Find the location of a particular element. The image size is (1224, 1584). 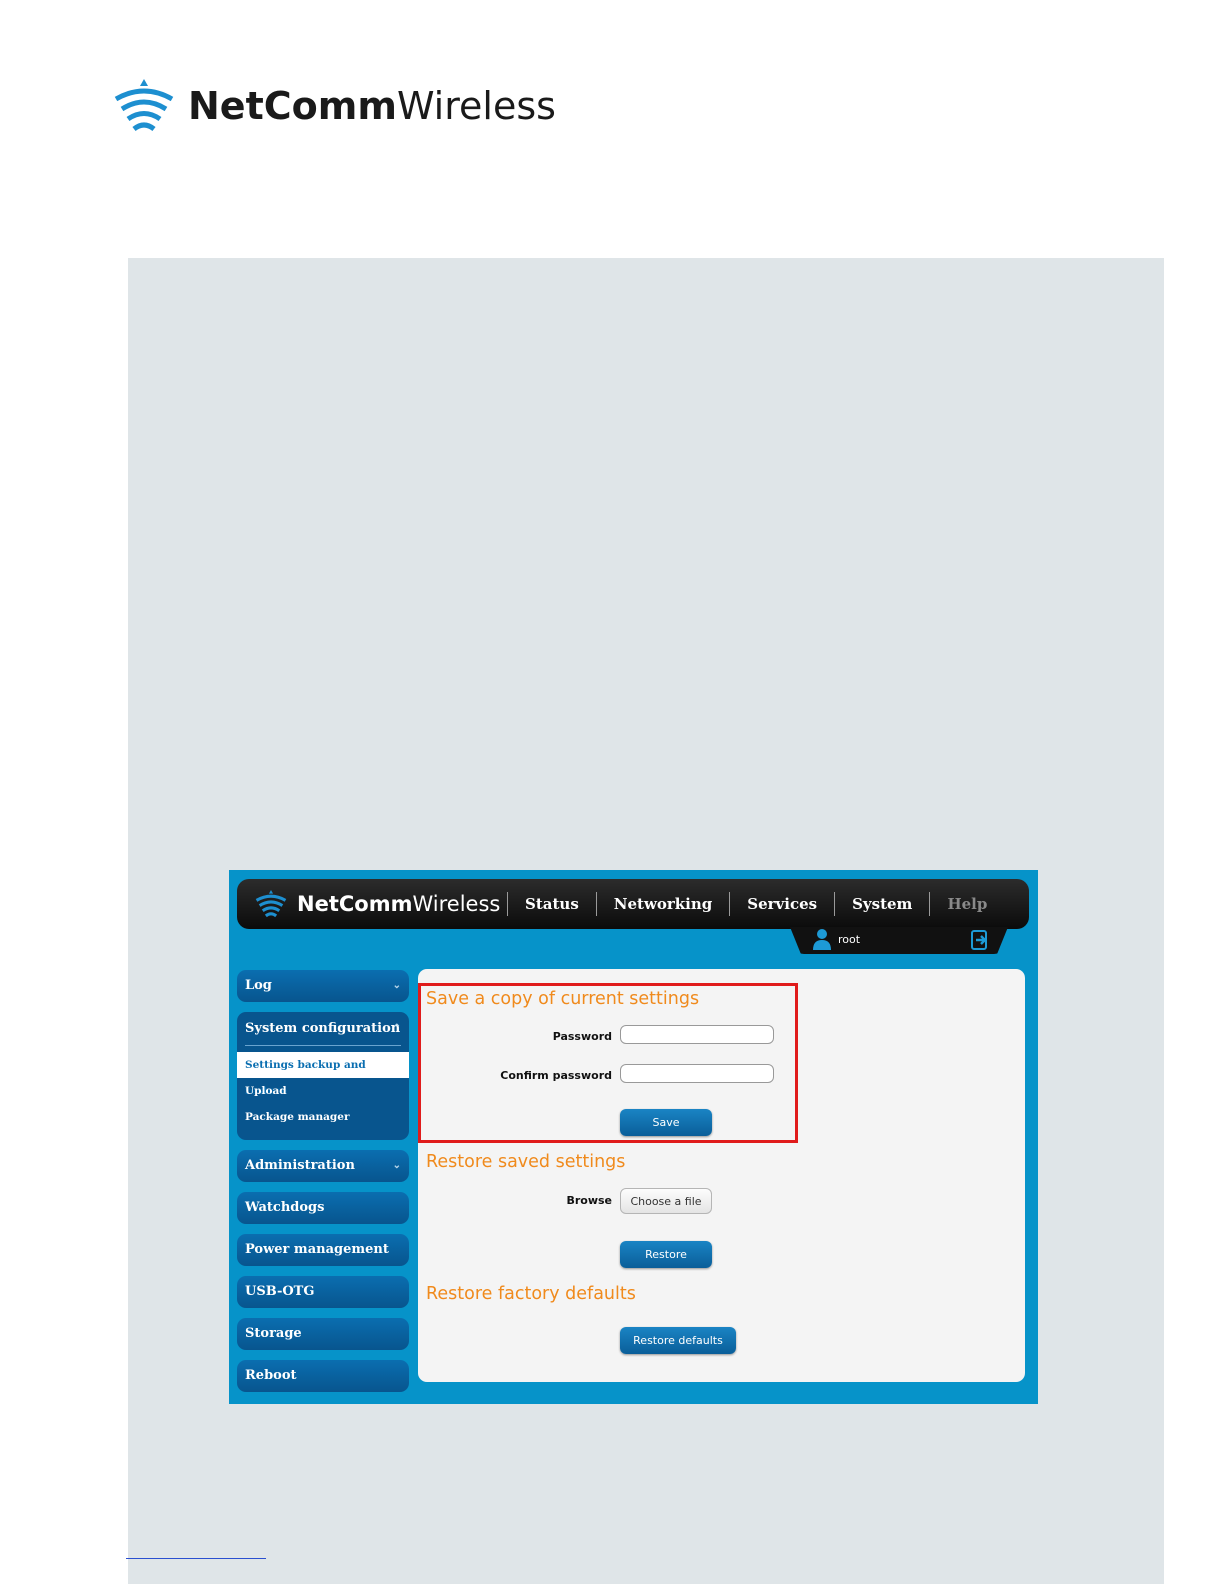

sidebar-item-usb-otg: USB-OTG is located at coordinates (323, 1292).